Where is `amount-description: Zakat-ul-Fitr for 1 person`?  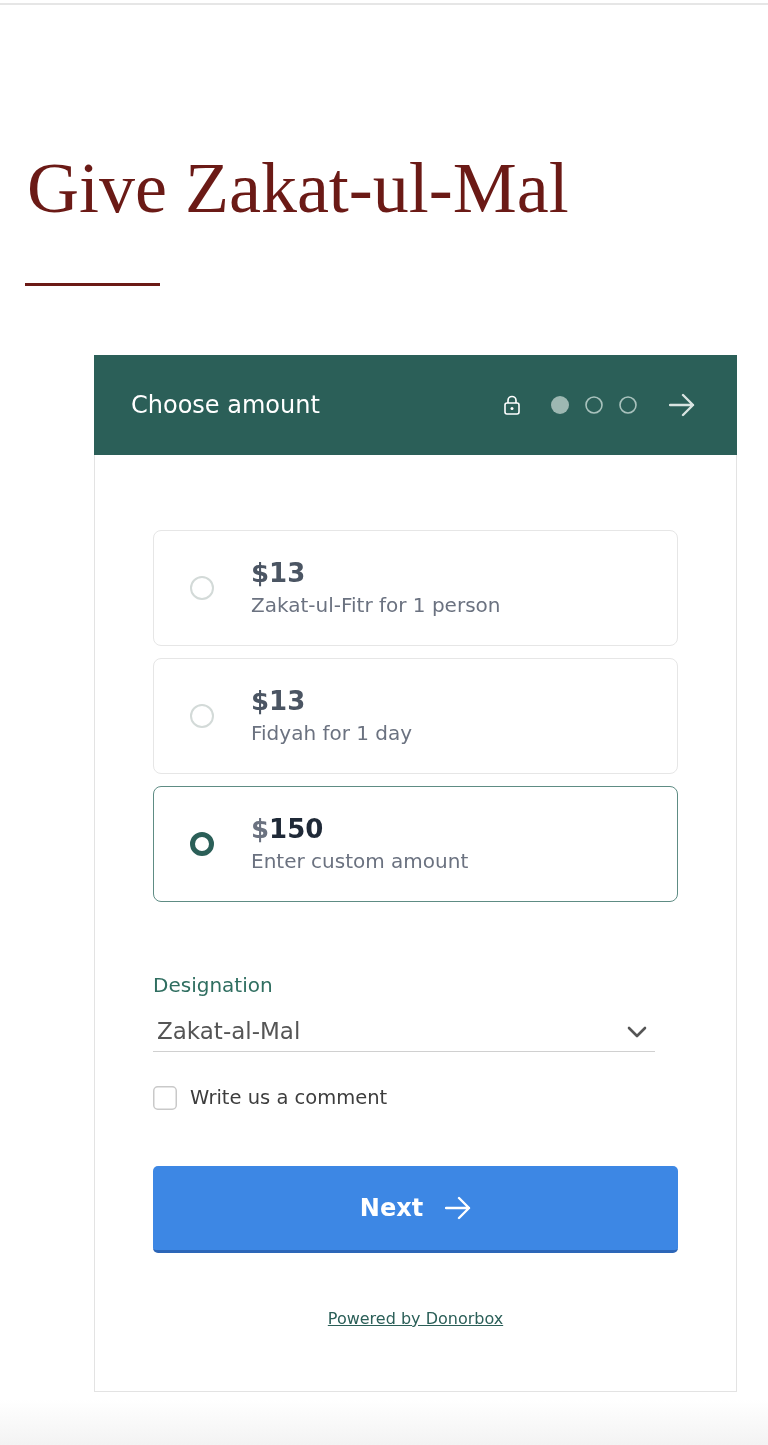
amount-description: Zakat-ul-Fitr for 1 person is located at coordinates (376, 605).